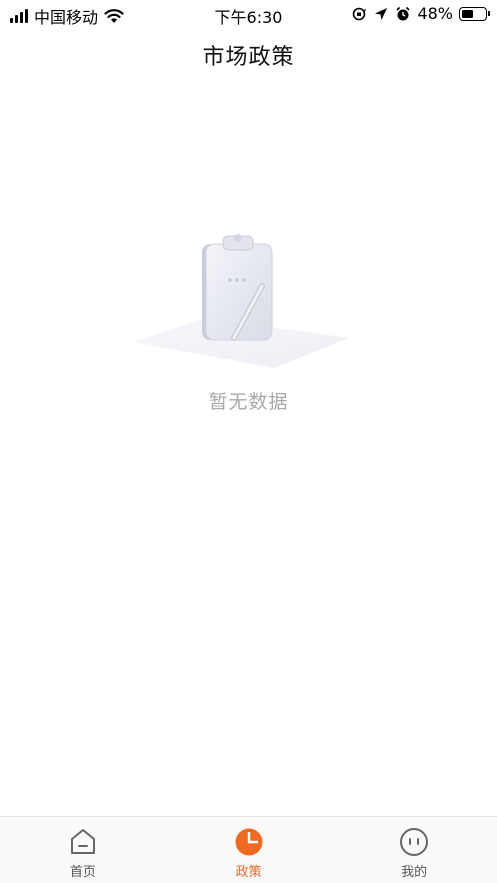 This screenshot has width=497, height=883. I want to click on tab-policy: 政策, so click(249, 850).